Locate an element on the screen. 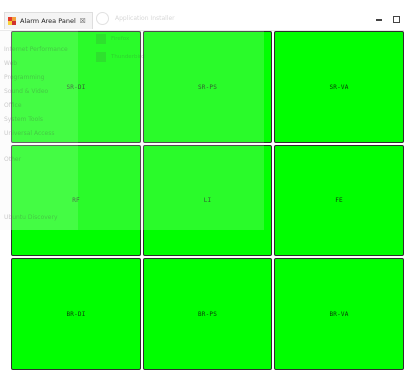 The image size is (404, 370). maximize-icon is located at coordinates (396, 19).